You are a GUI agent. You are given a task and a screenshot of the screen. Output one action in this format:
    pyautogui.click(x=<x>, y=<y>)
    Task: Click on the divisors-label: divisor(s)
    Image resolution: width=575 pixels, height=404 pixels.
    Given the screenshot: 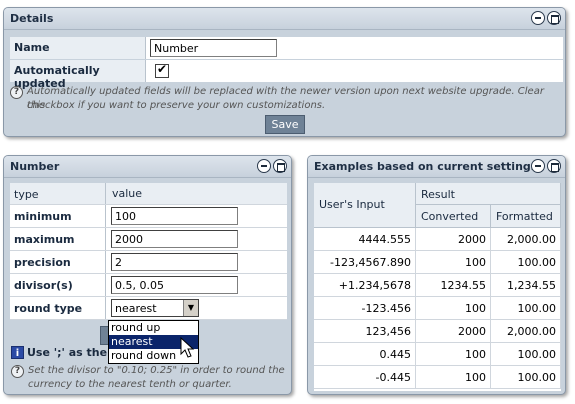 What is the action you would take?
    pyautogui.click(x=58, y=285)
    